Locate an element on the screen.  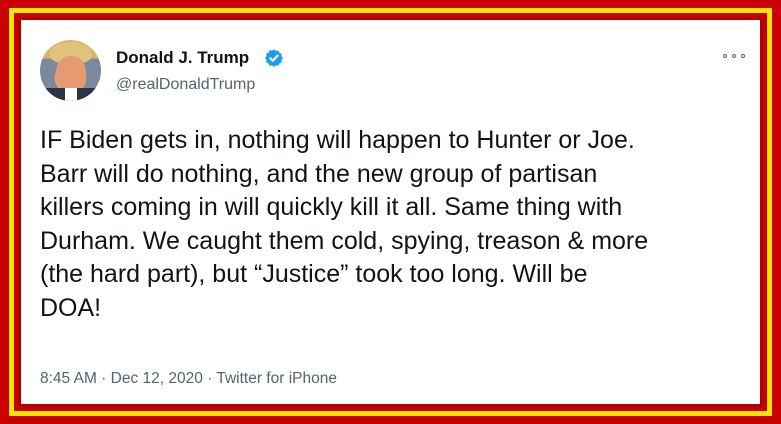
display-name: Donald J. Trump is located at coordinates (182, 58).